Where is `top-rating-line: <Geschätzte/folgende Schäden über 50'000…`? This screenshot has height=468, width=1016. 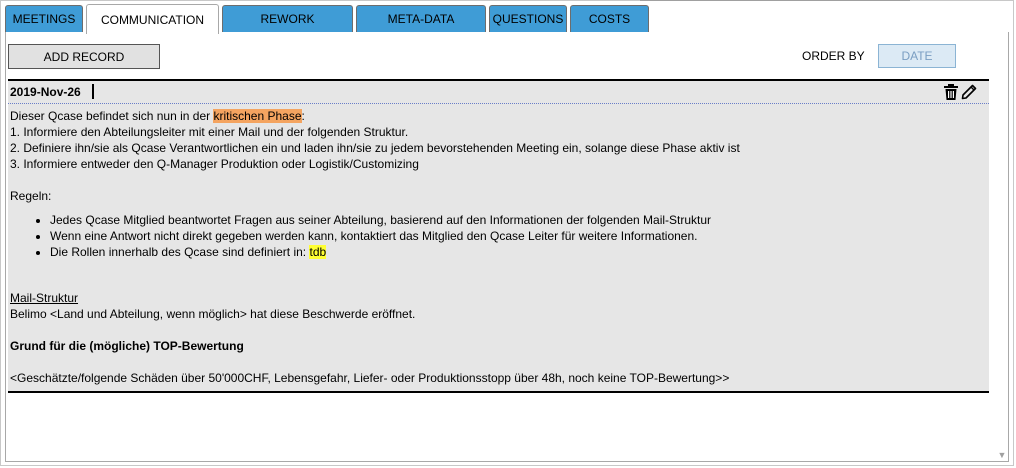
top-rating-line: <Geschätzte/folgende Schäden über 50'000… is located at coordinates (370, 378).